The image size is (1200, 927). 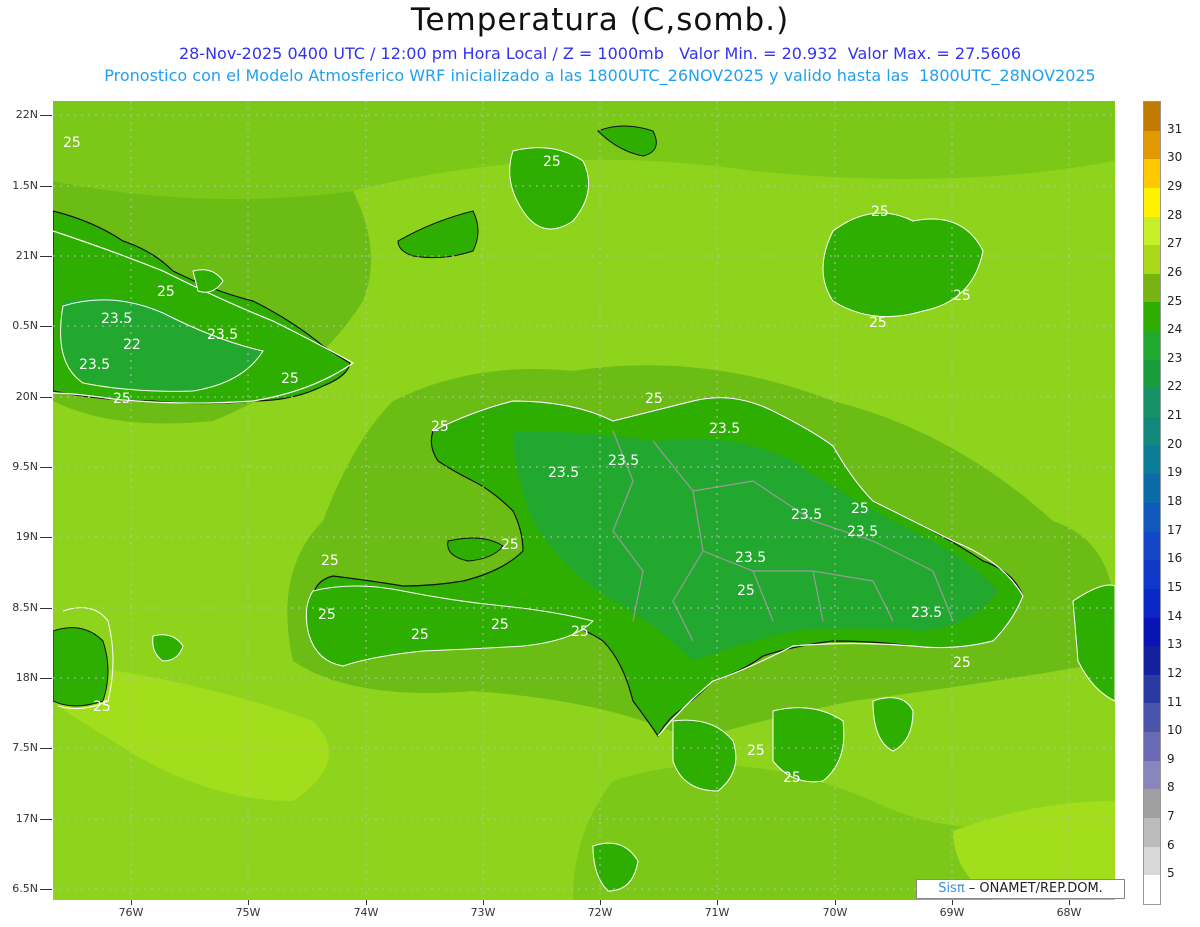 I want to click on colorbar-label: 14, so click(x=1175, y=615).